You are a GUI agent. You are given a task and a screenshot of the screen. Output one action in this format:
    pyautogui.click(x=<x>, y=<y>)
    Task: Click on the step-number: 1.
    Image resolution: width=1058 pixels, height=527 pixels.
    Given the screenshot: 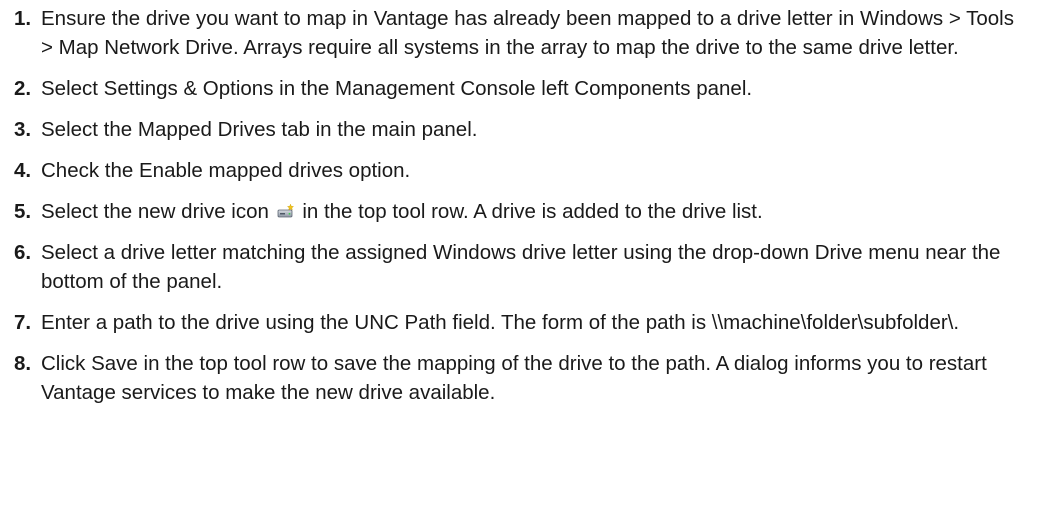 What is the action you would take?
    pyautogui.click(x=23, y=18)
    